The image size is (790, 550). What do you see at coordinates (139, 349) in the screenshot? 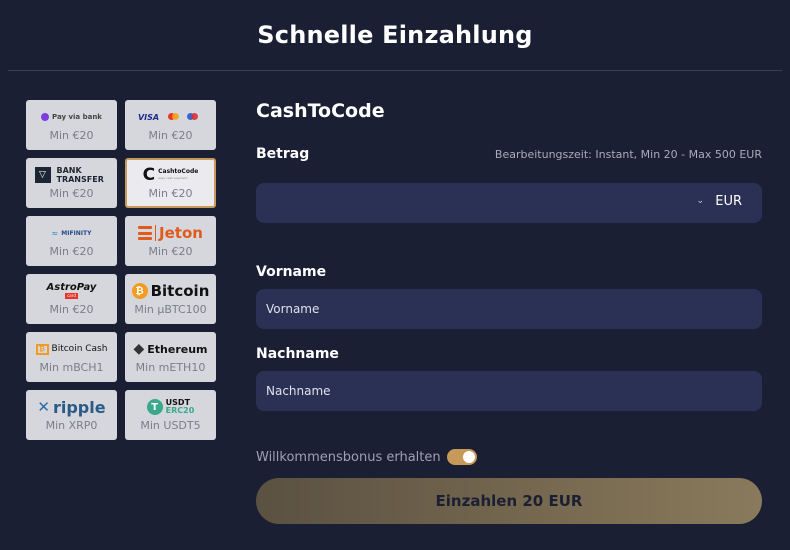
I see `ethereum-icon: ◆` at bounding box center [139, 349].